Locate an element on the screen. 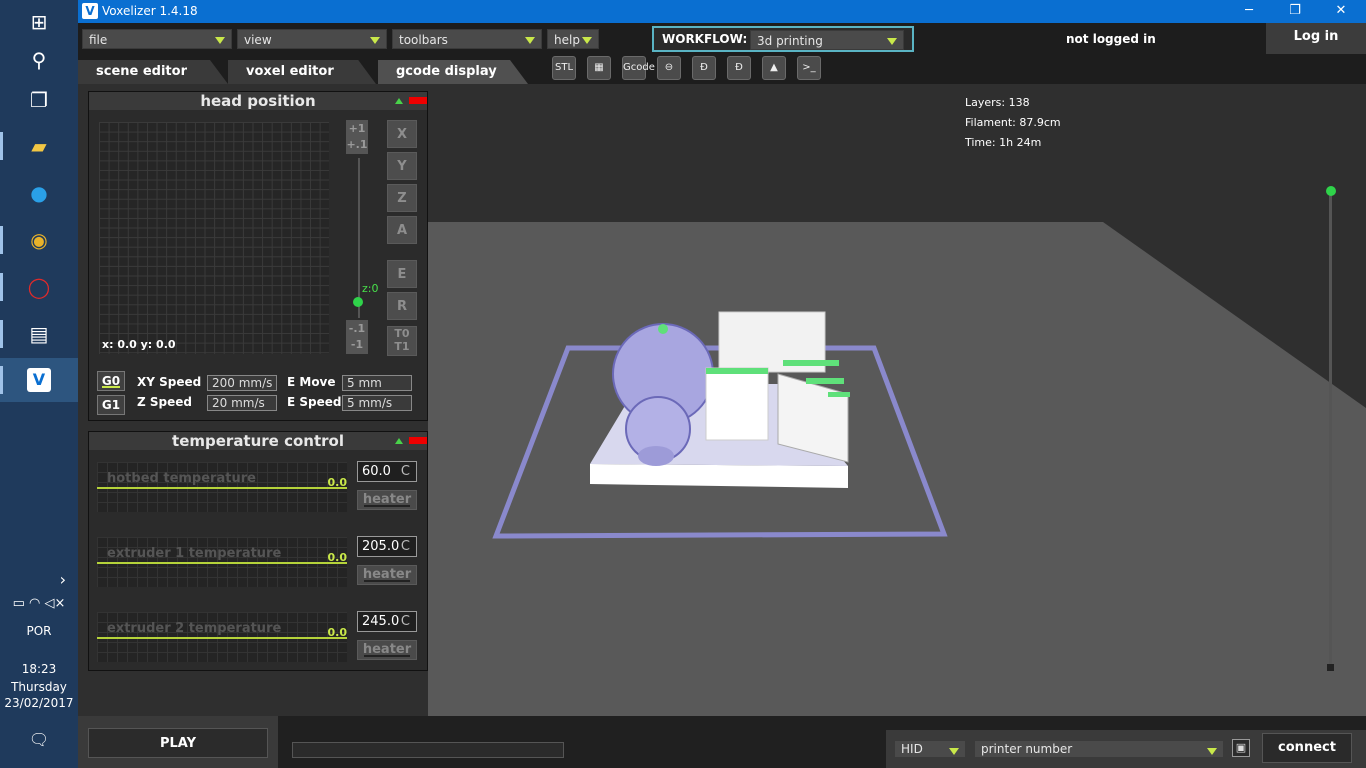 This screenshot has width=1366, height=768. extruder1-target-value: 205.0 is located at coordinates (381, 546).